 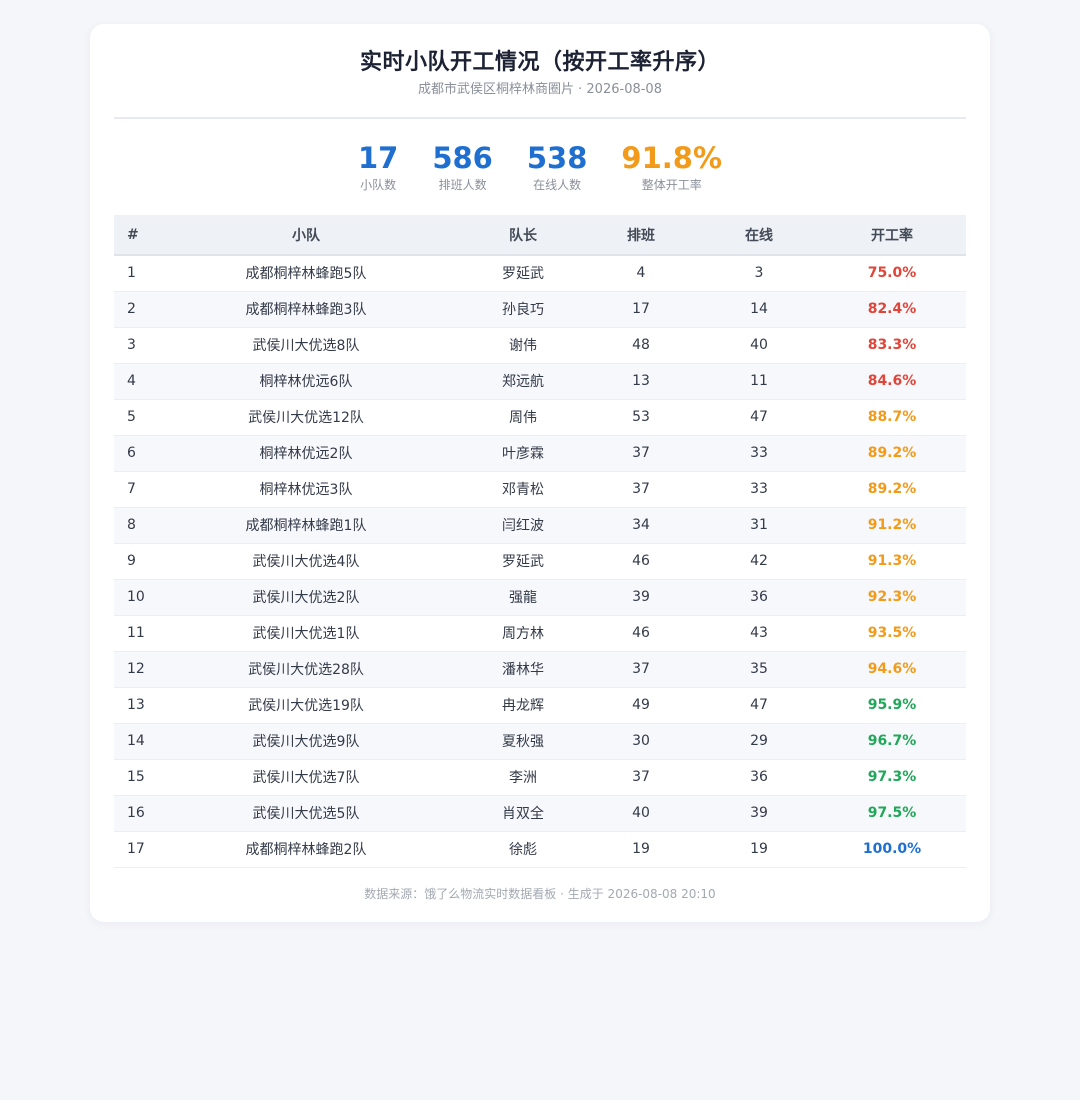 What do you see at coordinates (892, 381) in the screenshot?
I see `cell-rate: 84.6%` at bounding box center [892, 381].